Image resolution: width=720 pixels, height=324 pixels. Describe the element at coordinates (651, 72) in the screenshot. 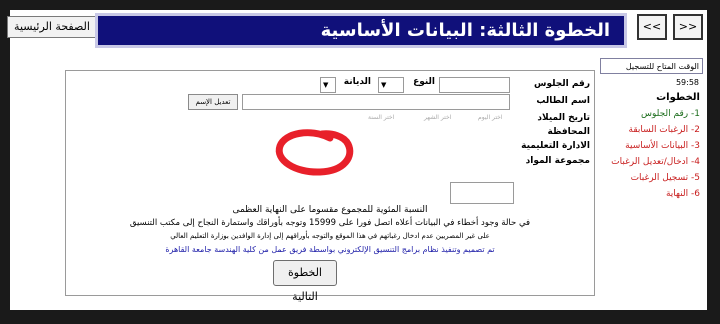

I see `timer-box: الوقت المتاح للتسجيل 59:58` at that location.